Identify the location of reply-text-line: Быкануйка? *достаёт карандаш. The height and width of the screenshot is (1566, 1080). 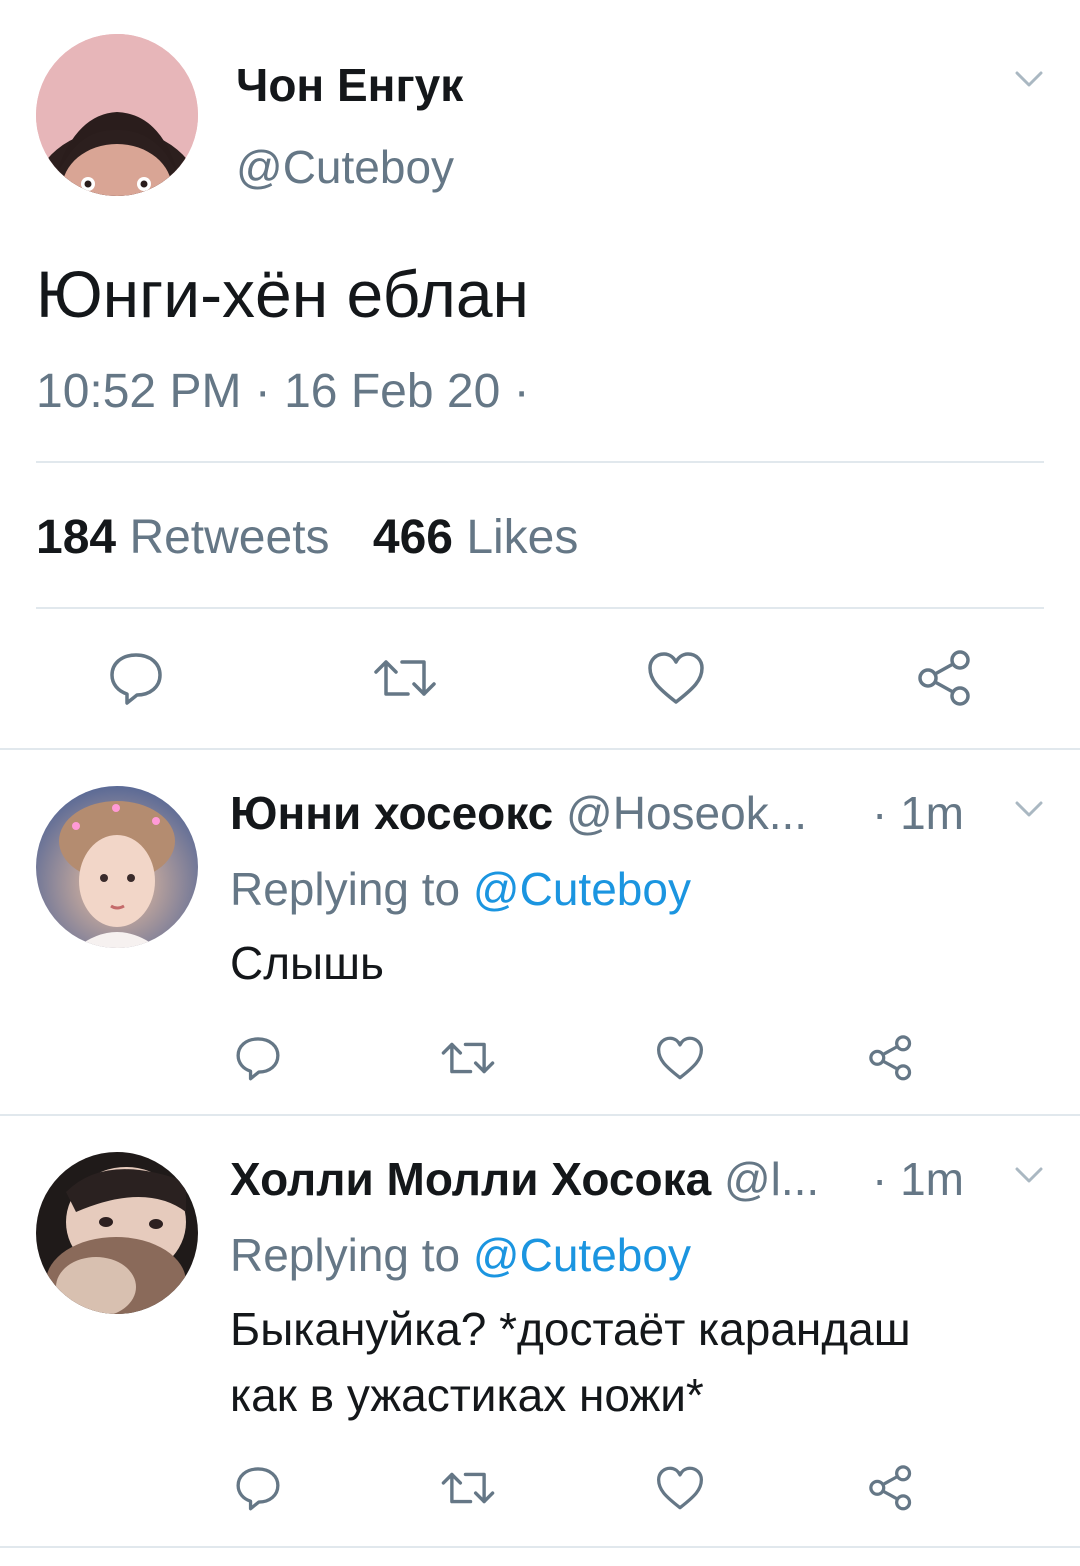
(570, 1329).